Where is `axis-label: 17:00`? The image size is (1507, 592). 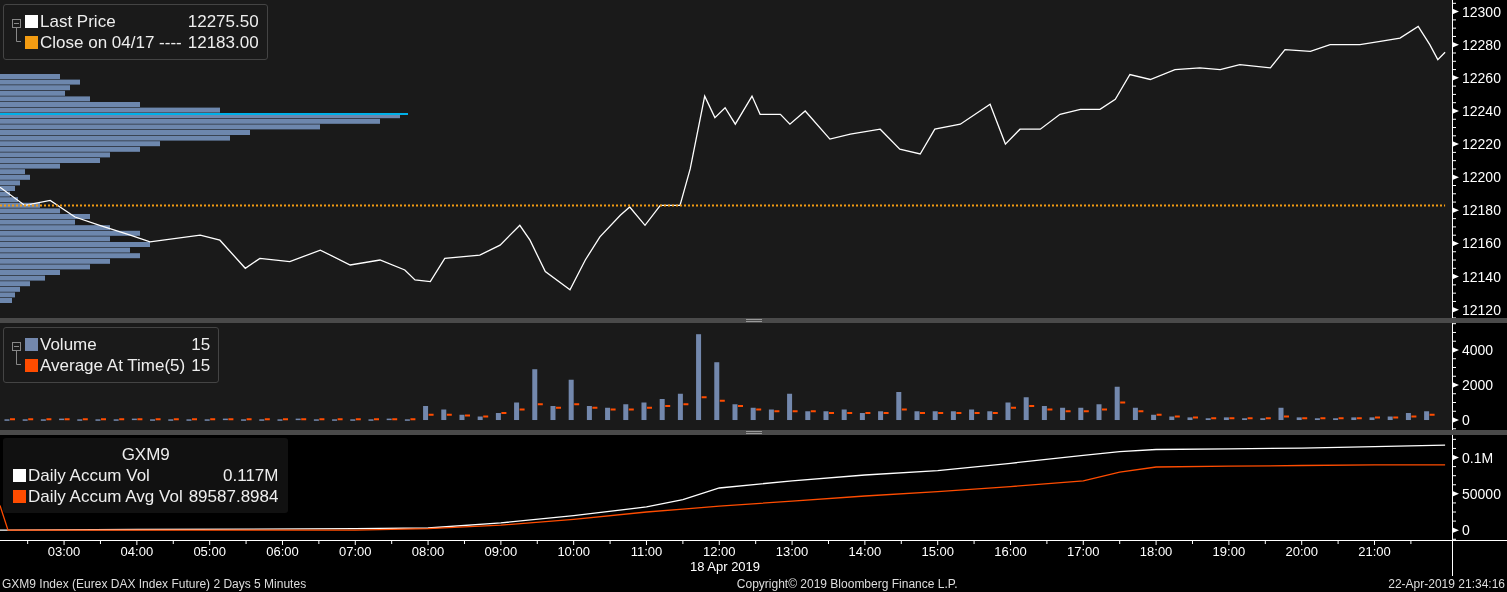 axis-label: 17:00 is located at coordinates (1083, 551).